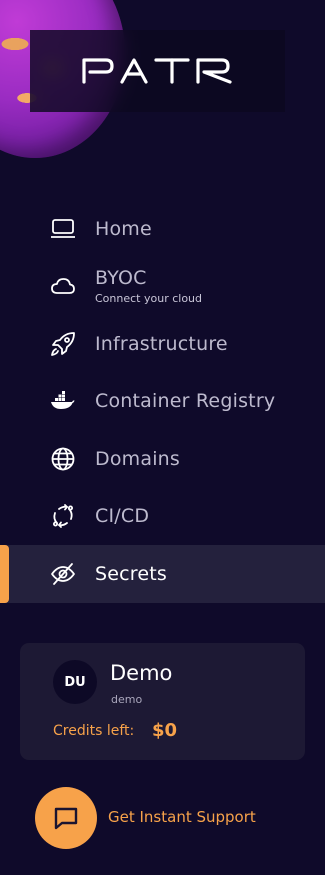 The width and height of the screenshot is (325, 875). What do you see at coordinates (131, 573) in the screenshot?
I see `nav-label-secrets: Secrets` at bounding box center [131, 573].